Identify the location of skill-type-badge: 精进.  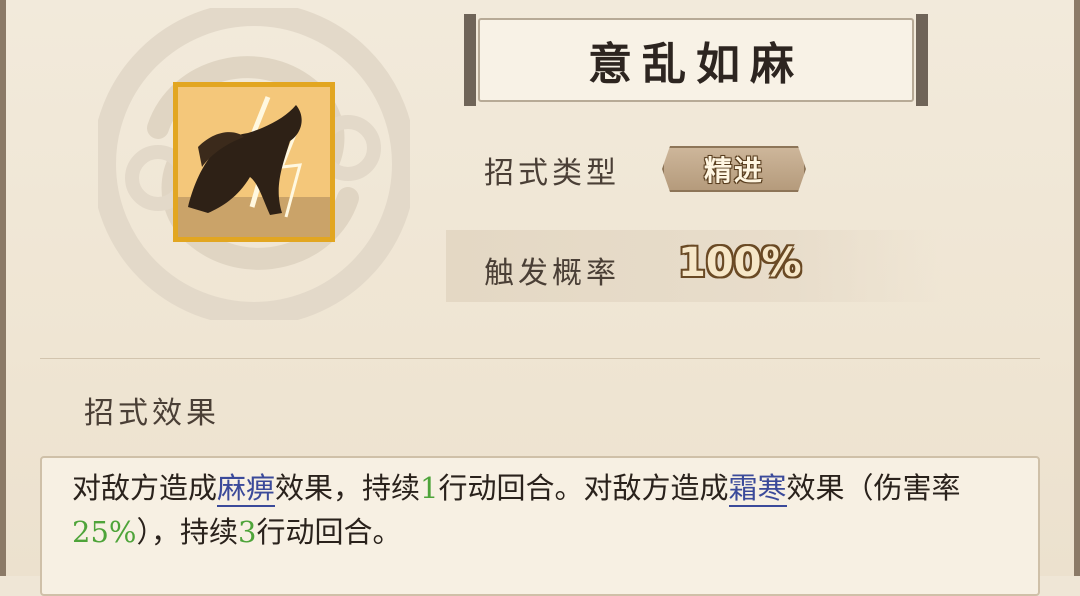
(734, 169).